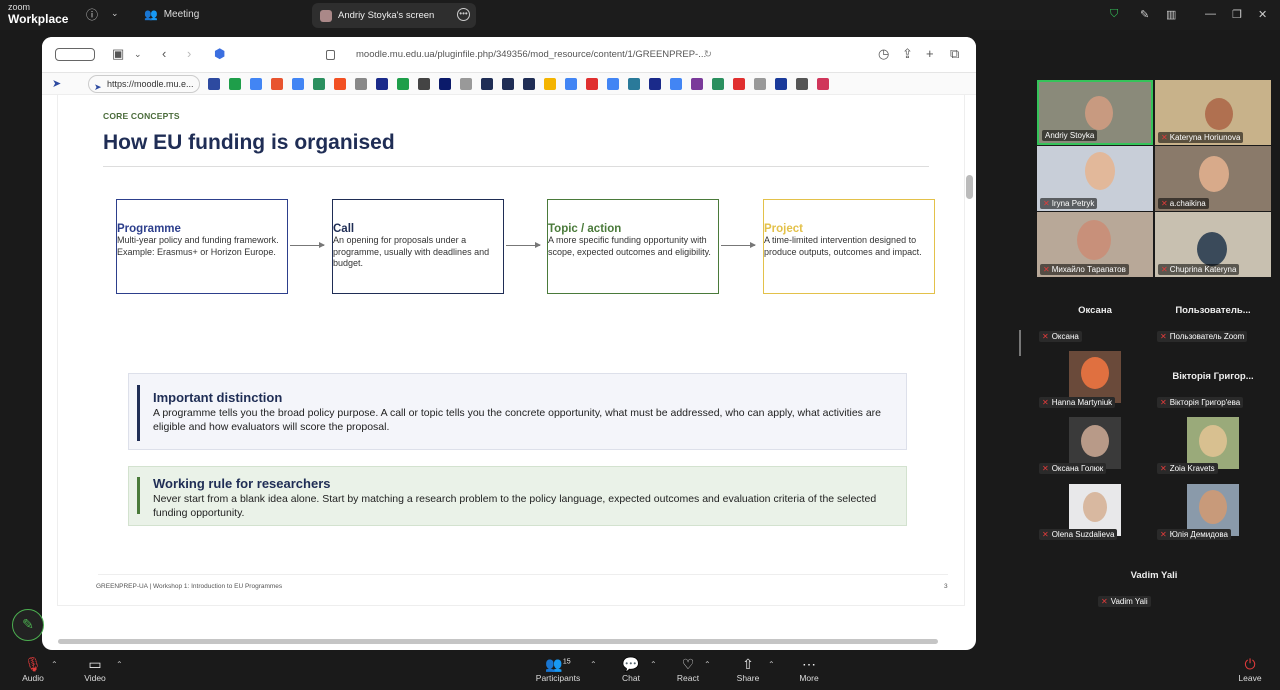 The height and width of the screenshot is (690, 1280). I want to click on video-tile: Andriy Stoyka, so click(1095, 112).